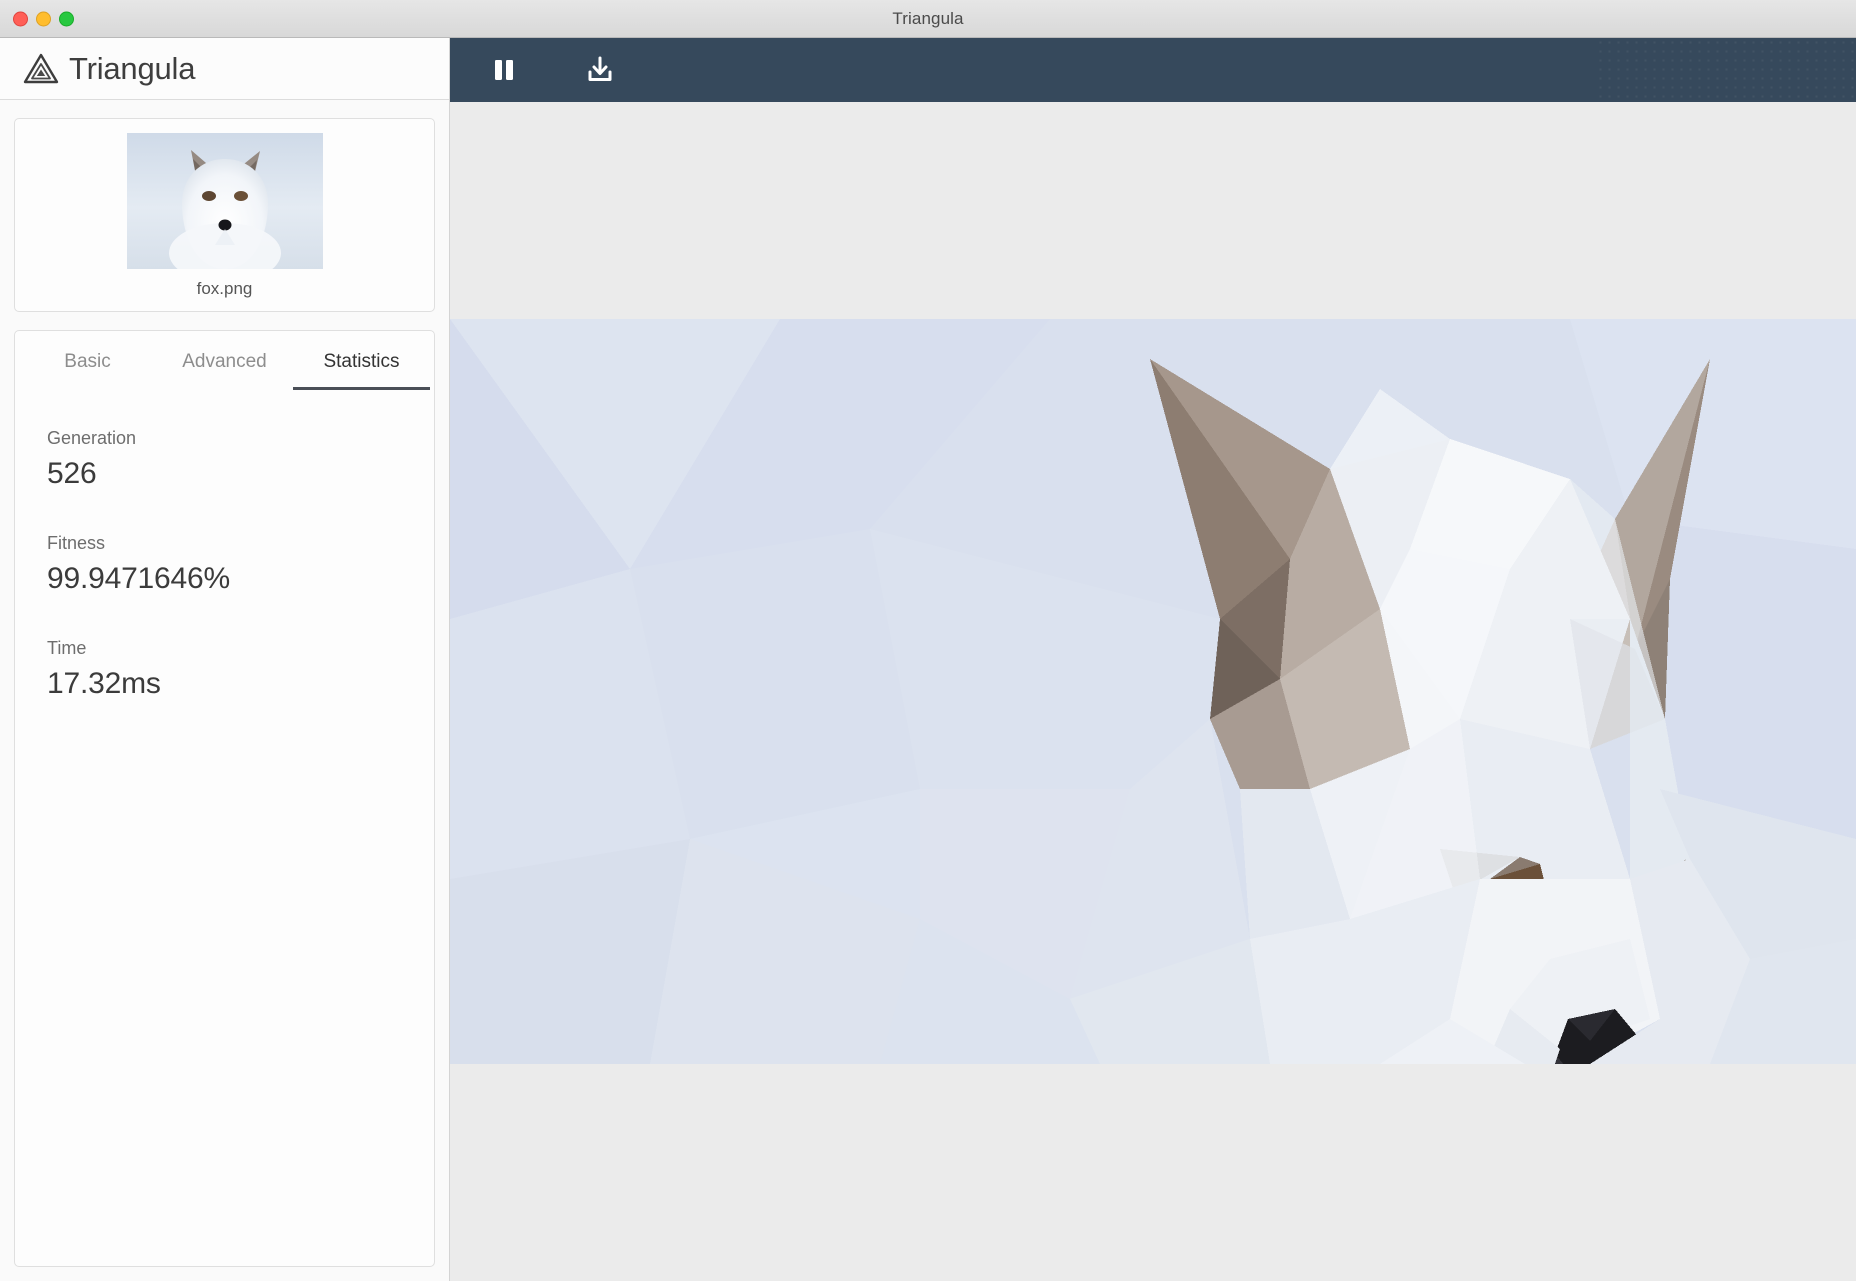 Image resolution: width=1856 pixels, height=1281 pixels. Describe the element at coordinates (67, 648) in the screenshot. I see `stat-time-label: Time` at that location.